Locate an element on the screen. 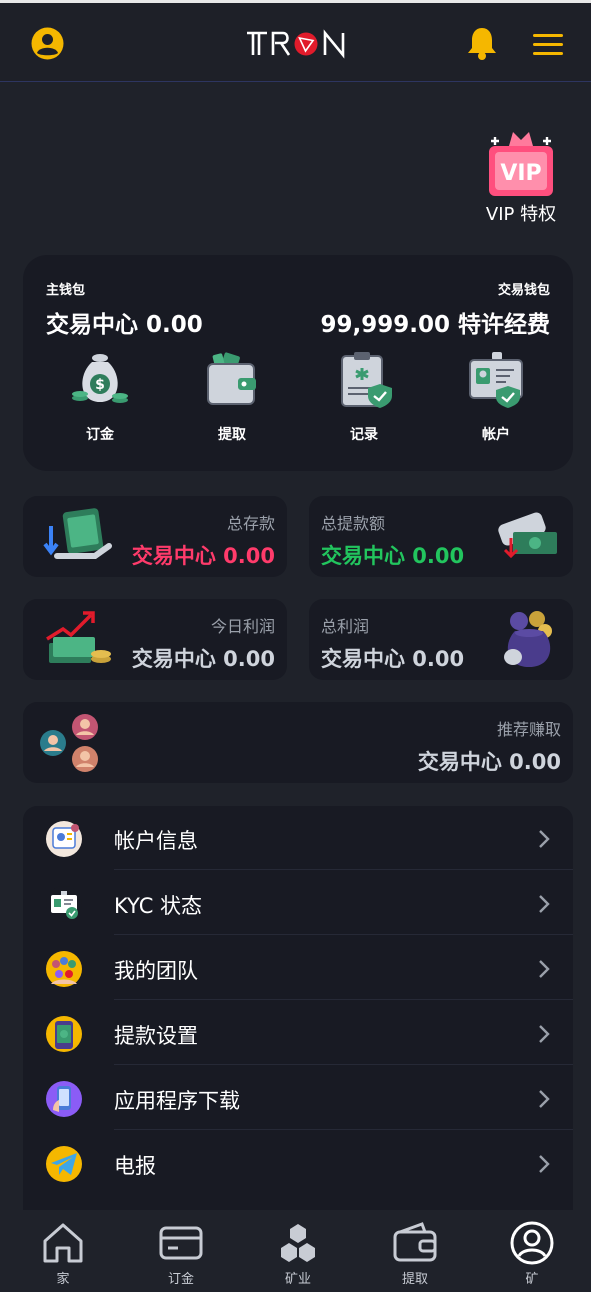 This screenshot has width=591, height=1292. vip-crown-icon: VIP is located at coordinates (521, 164).